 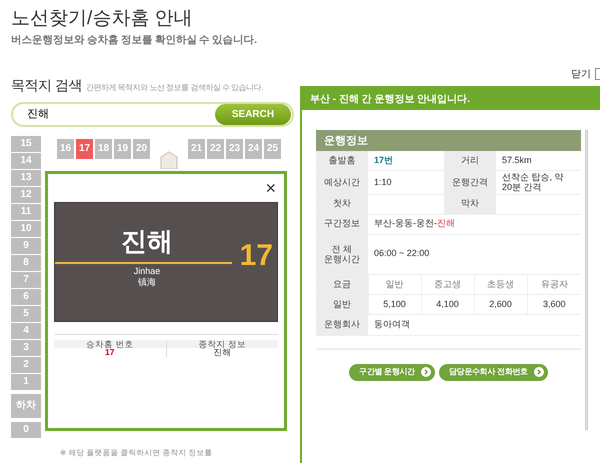 What do you see at coordinates (342, 284) in the screenshot?
I see `table-label: 요금` at bounding box center [342, 284].